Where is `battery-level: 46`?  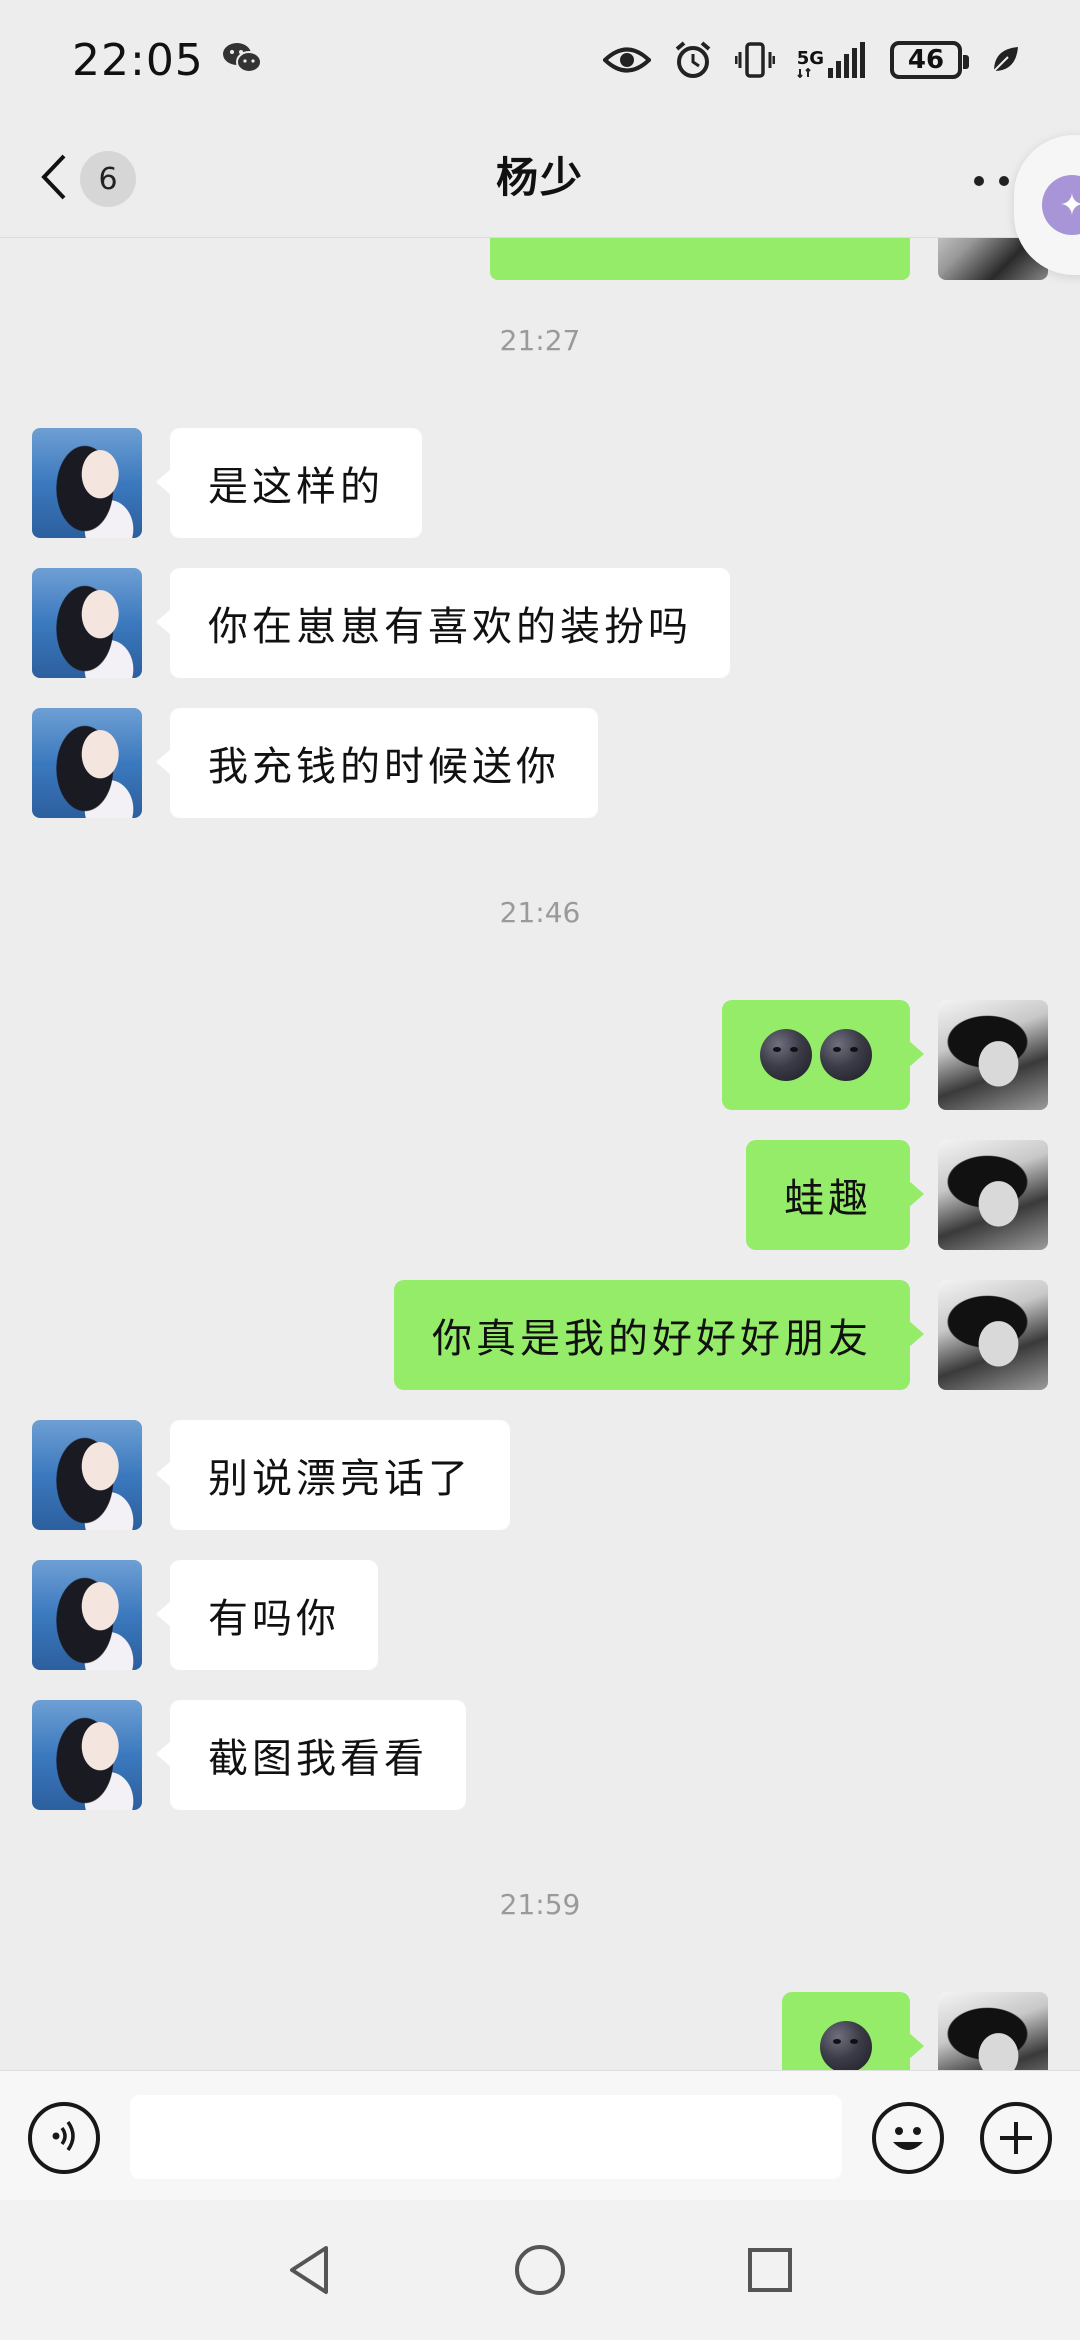
battery-level: 46 is located at coordinates (926, 60).